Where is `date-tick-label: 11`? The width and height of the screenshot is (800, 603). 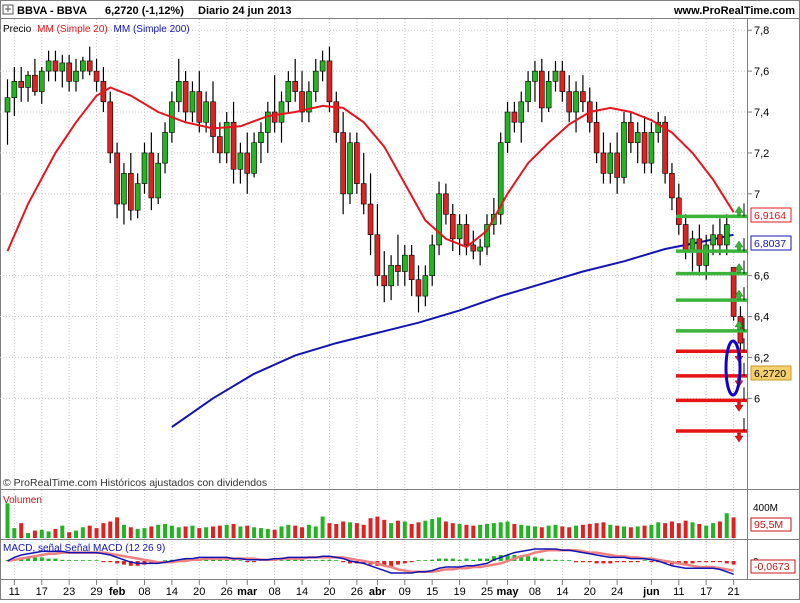
date-tick-label: 11 is located at coordinates (14, 592).